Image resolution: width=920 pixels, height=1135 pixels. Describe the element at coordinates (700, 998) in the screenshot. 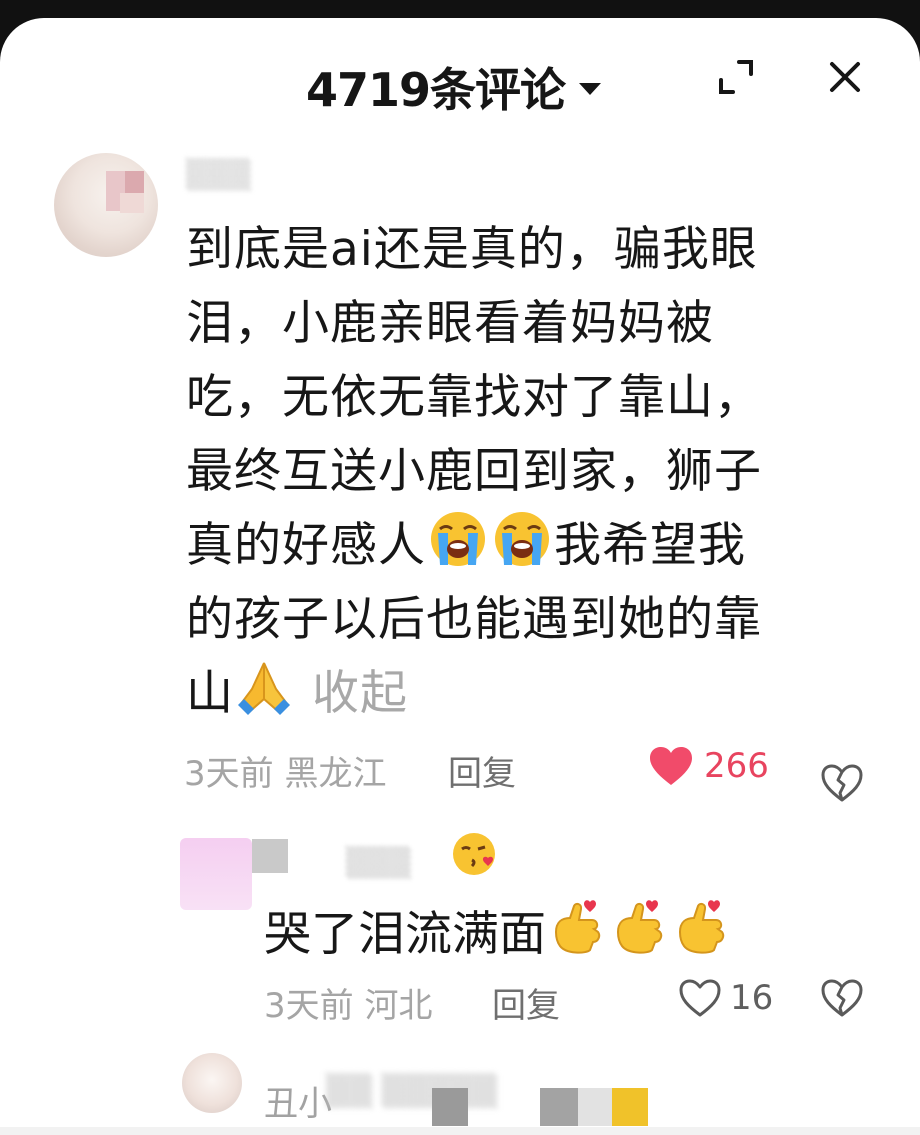

I see `heart-outline-icon` at that location.